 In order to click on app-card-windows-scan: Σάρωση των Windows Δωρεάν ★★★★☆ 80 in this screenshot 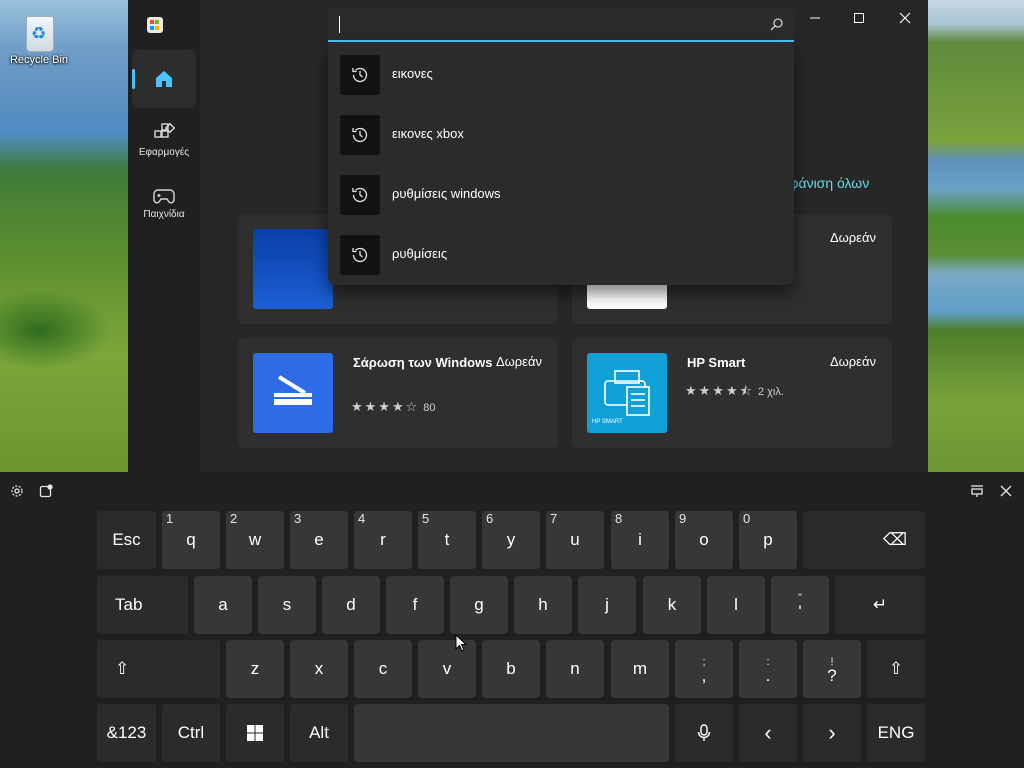, I will do `click(398, 393)`.